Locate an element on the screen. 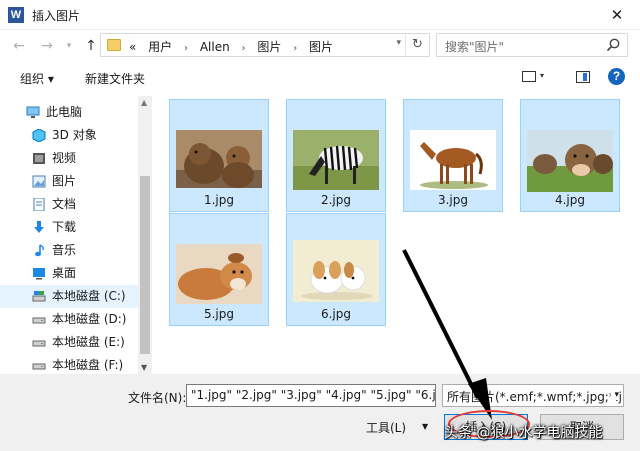 Image resolution: width=640 pixels, height=451 pixels. music-icon is located at coordinates (39, 250).